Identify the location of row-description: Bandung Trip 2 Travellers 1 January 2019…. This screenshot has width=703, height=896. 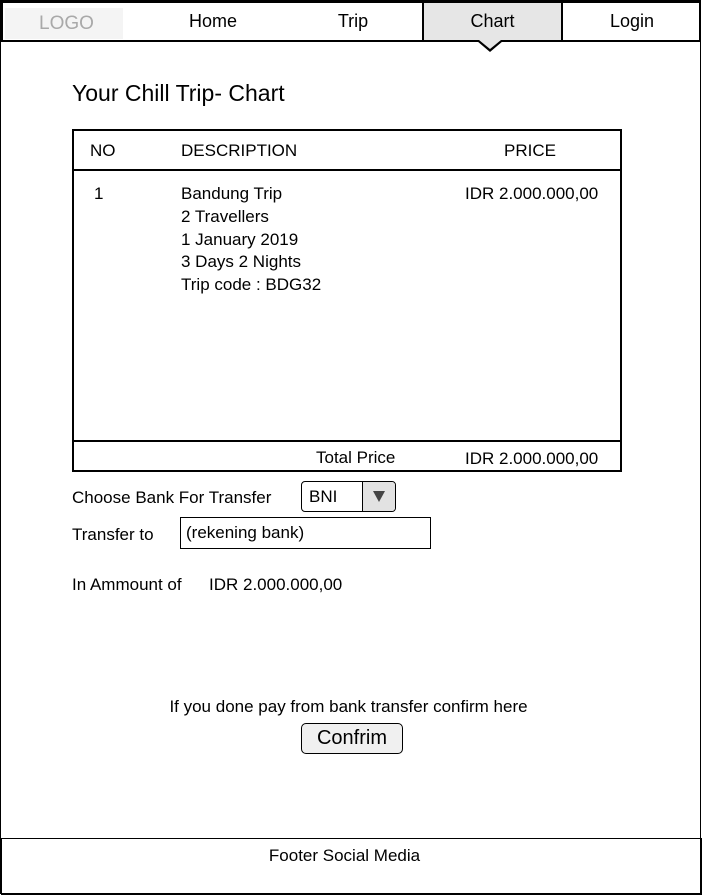
(251, 240).